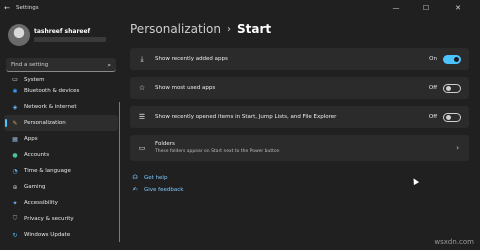 The width and height of the screenshot is (480, 250). Describe the element at coordinates (15, 155) in the screenshot. I see `person-icon: ●` at that location.